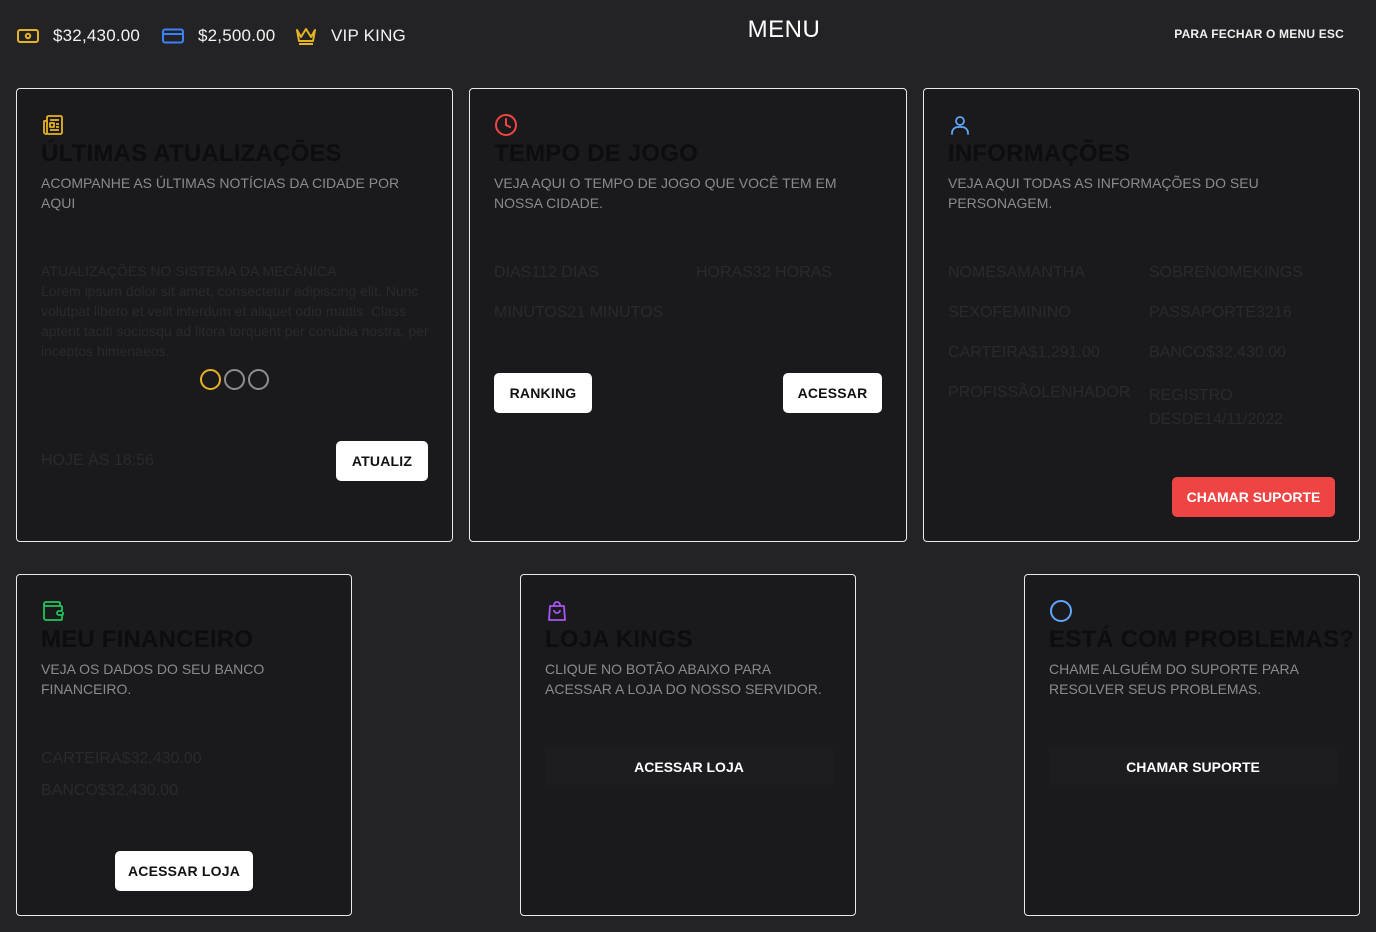  What do you see at coordinates (53, 611) in the screenshot?
I see `wallet-icon` at bounding box center [53, 611].